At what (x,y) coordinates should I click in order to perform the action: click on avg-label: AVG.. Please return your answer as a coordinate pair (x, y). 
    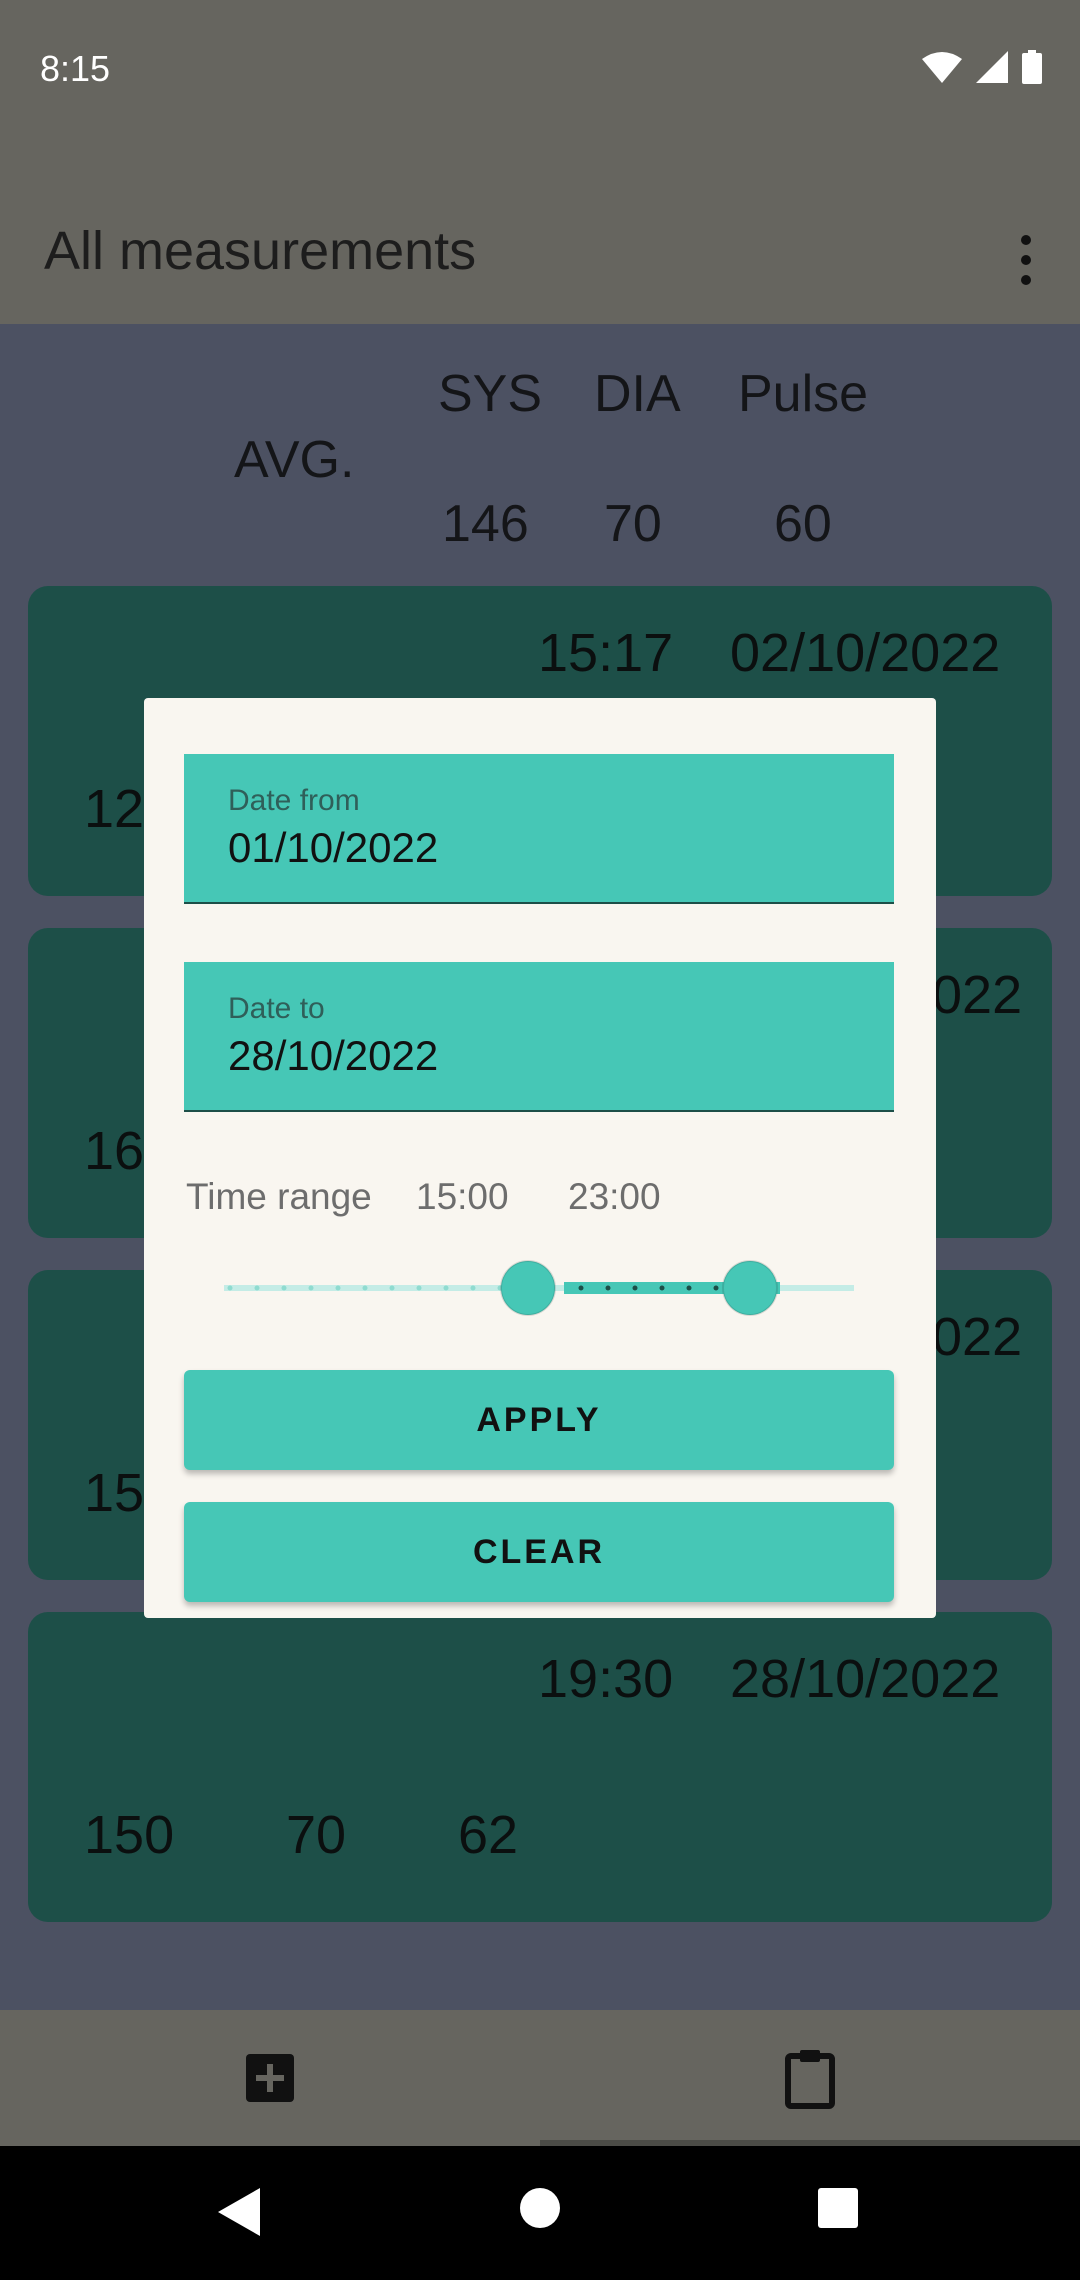
    Looking at the image, I should click on (294, 460).